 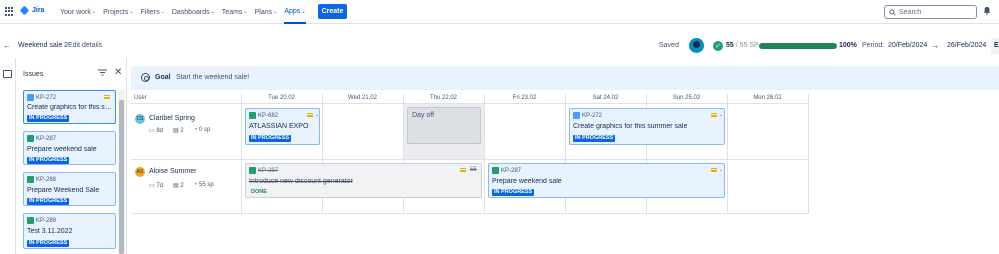 I want to click on issue-title: Prepare weekend sale, so click(x=527, y=181).